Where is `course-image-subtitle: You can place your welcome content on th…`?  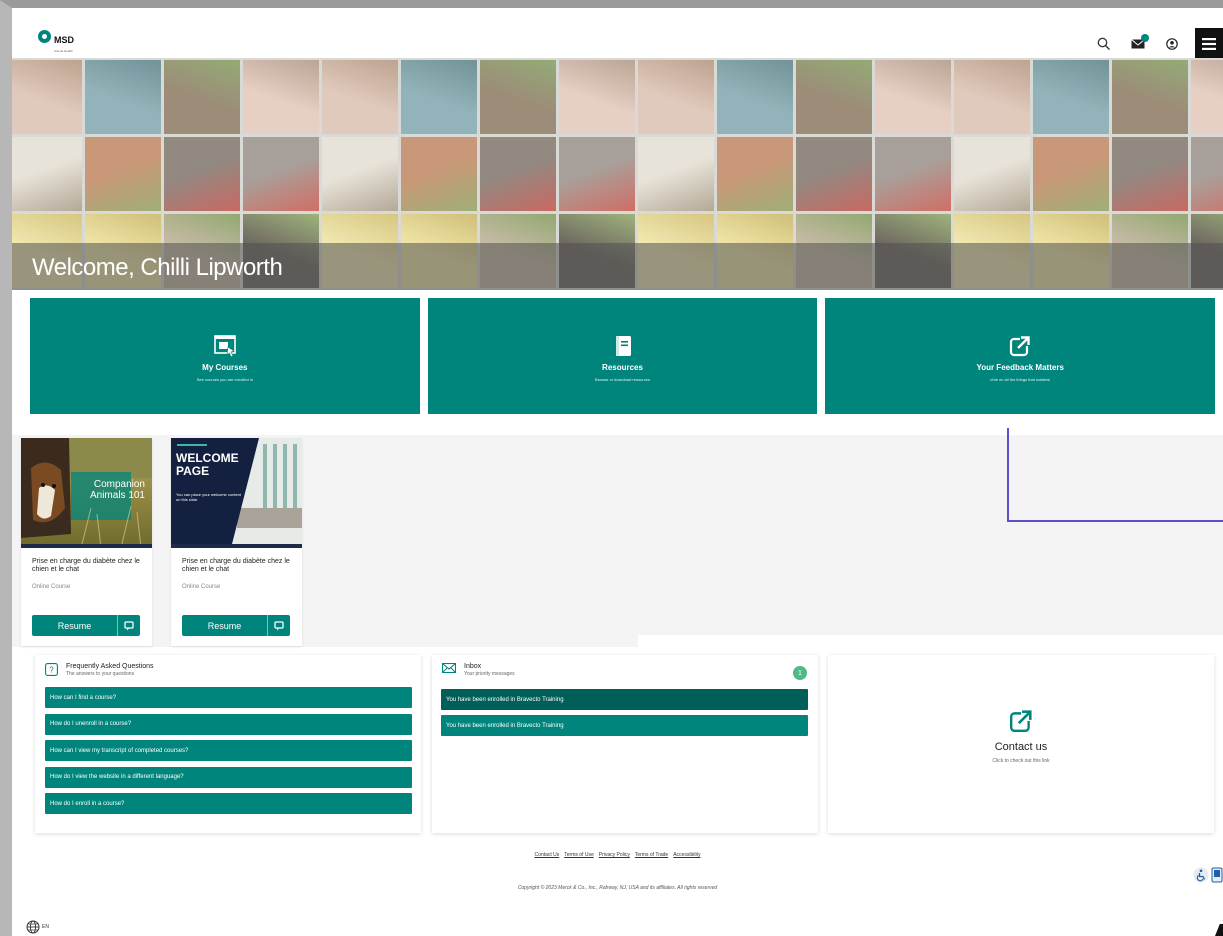
course-image-subtitle: You can place your welcome content on th… is located at coordinates (209, 497).